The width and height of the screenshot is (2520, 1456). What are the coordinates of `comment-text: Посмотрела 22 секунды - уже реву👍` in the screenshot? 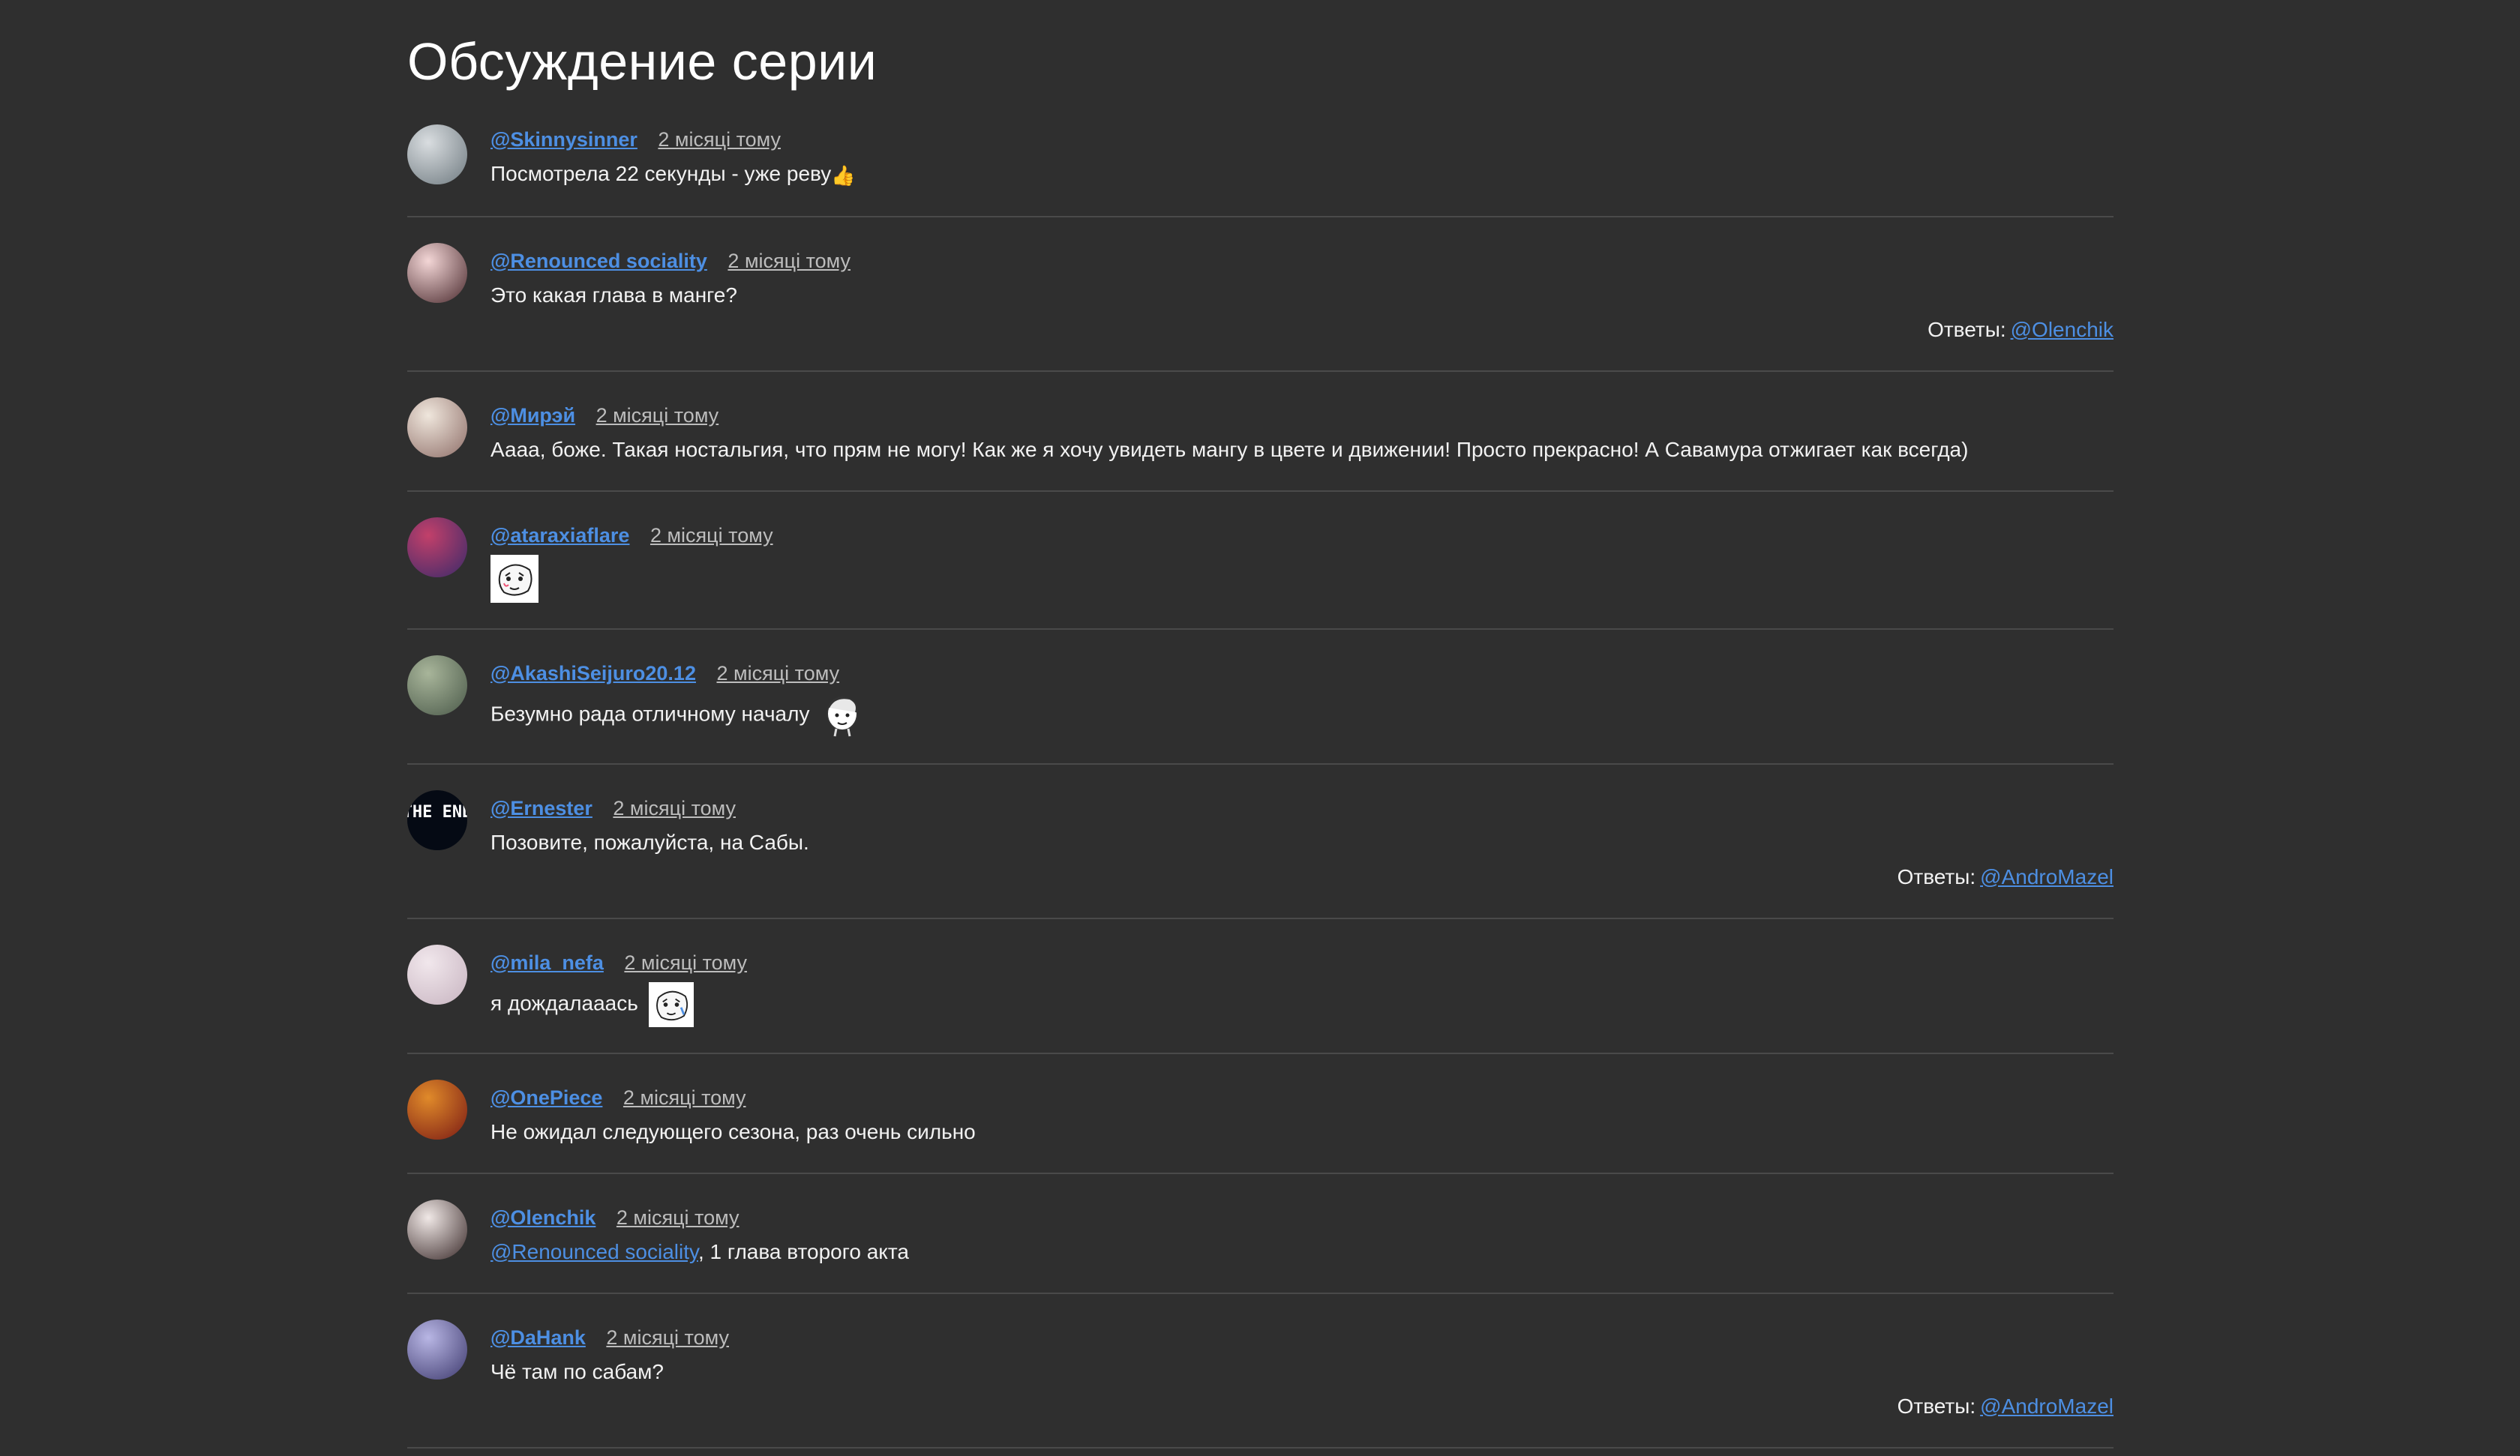 It's located at (1302, 174).